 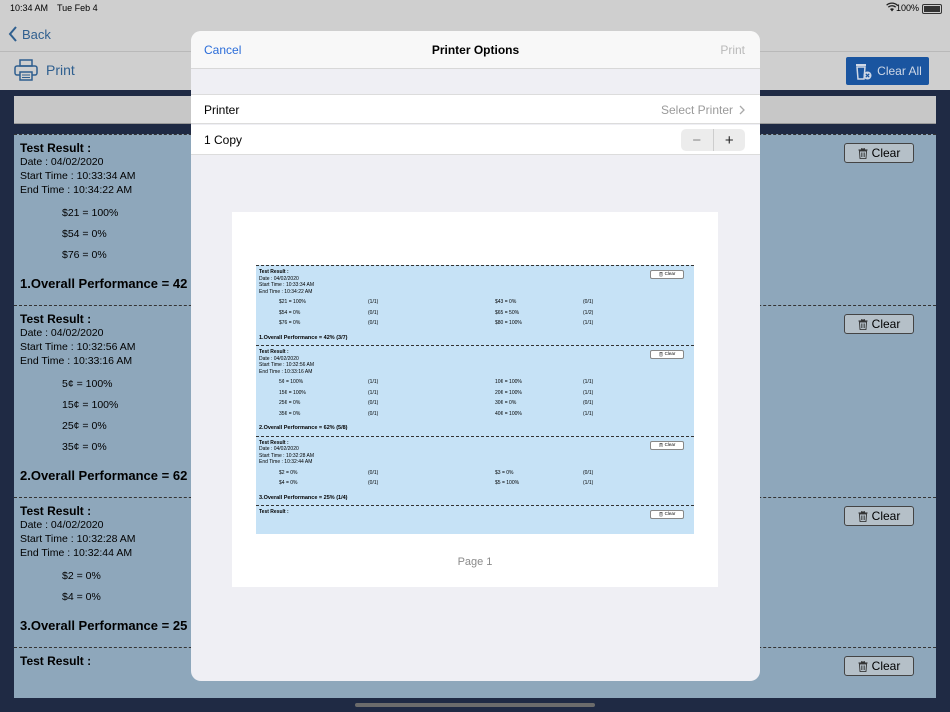 I want to click on print-label: Print, so click(x=60, y=70).